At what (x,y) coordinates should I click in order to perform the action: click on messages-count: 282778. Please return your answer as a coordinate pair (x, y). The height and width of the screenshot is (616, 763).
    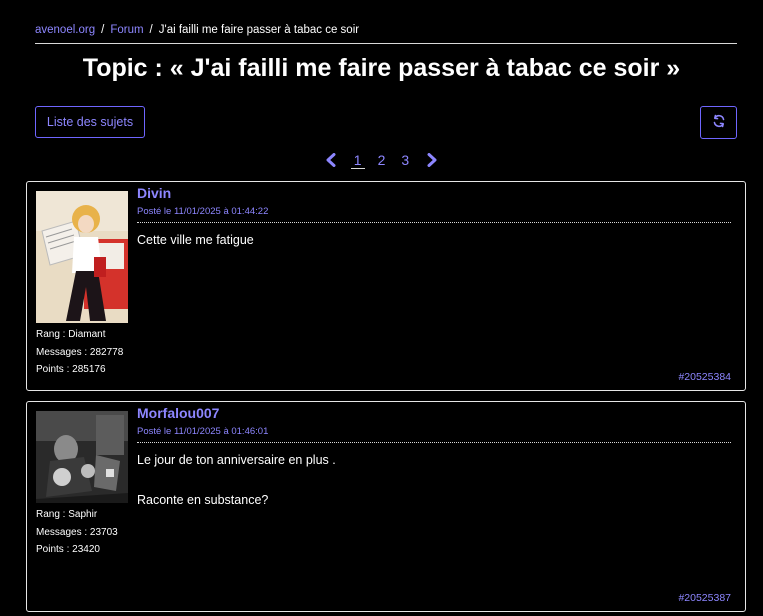
    Looking at the image, I should click on (106, 352).